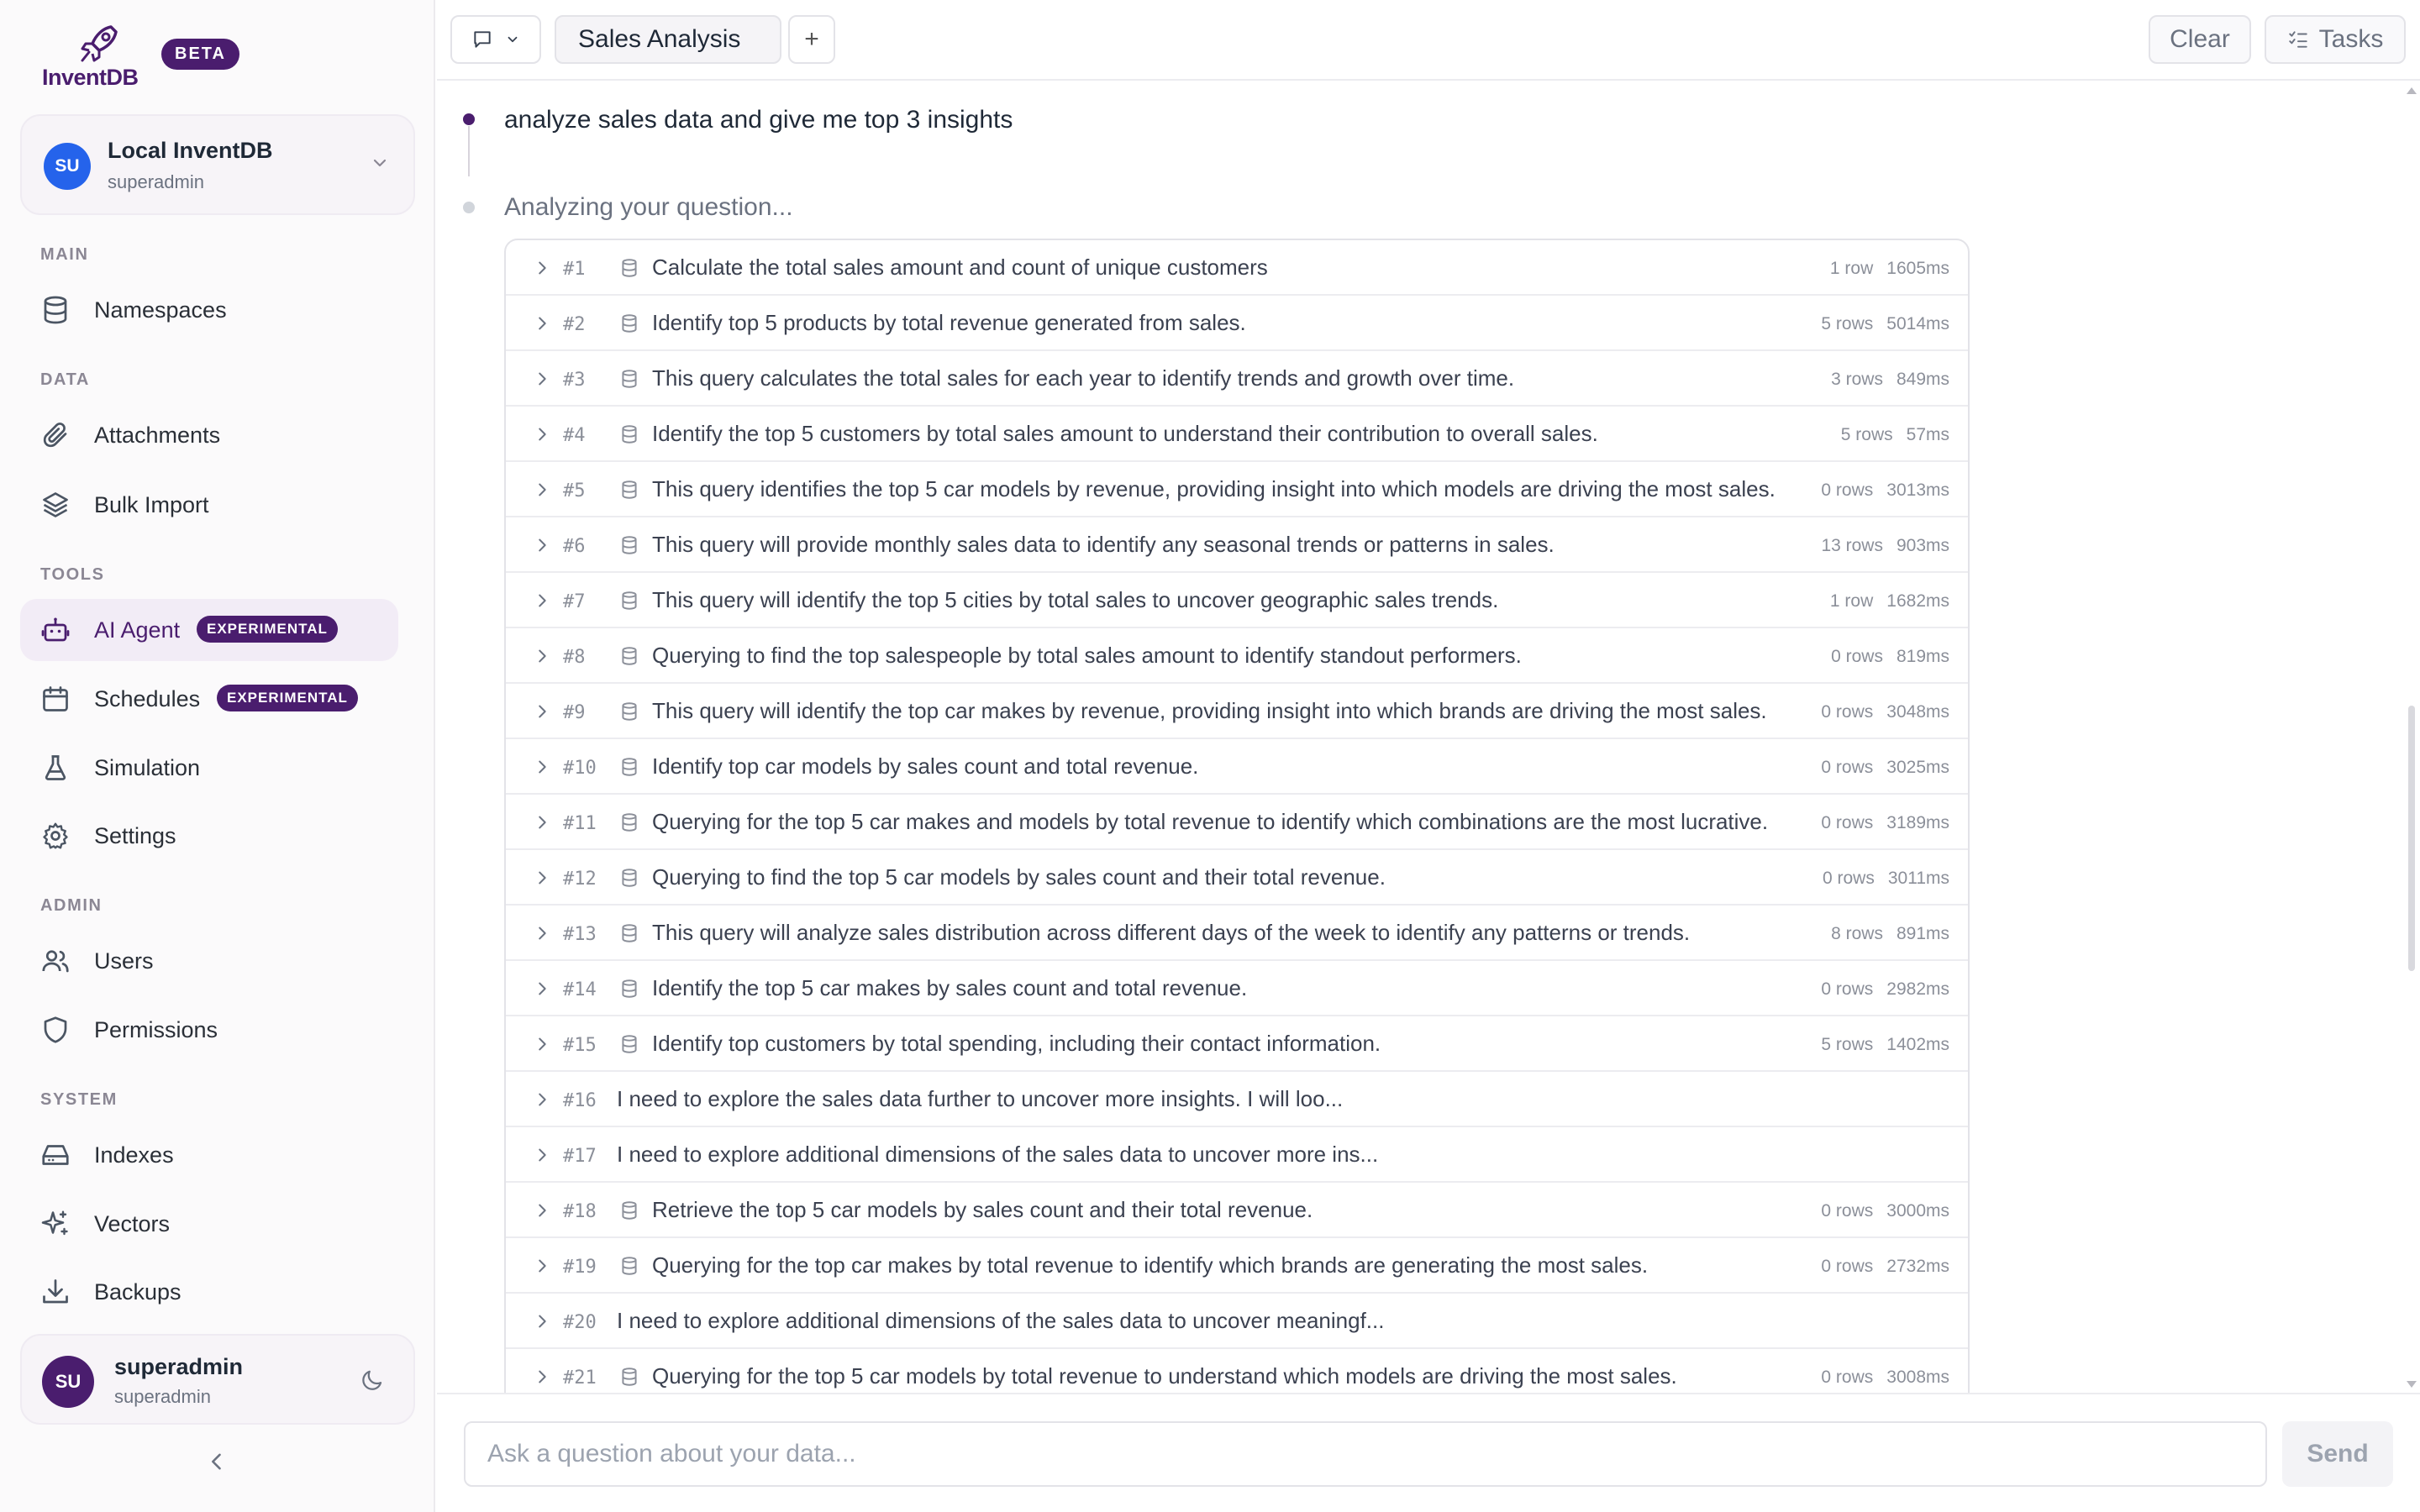 The width and height of the screenshot is (2420, 1512). Describe the element at coordinates (209, 699) in the screenshot. I see `sidebar-item-schedules: Schedules EXPERIMENTAL` at that location.